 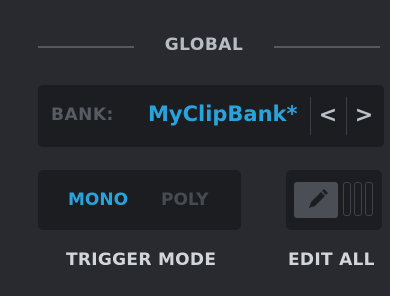 I want to click on header-rule-left, so click(x=86, y=47).